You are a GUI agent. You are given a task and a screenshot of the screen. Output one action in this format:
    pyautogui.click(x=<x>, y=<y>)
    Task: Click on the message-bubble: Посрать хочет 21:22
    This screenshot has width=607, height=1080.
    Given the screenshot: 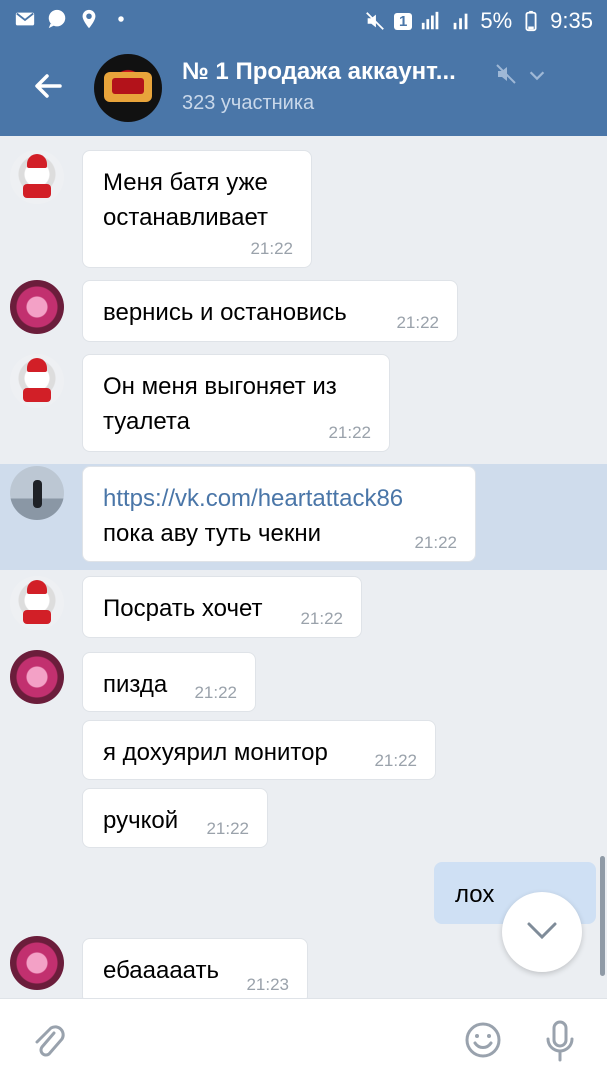 What is the action you would take?
    pyautogui.click(x=222, y=607)
    